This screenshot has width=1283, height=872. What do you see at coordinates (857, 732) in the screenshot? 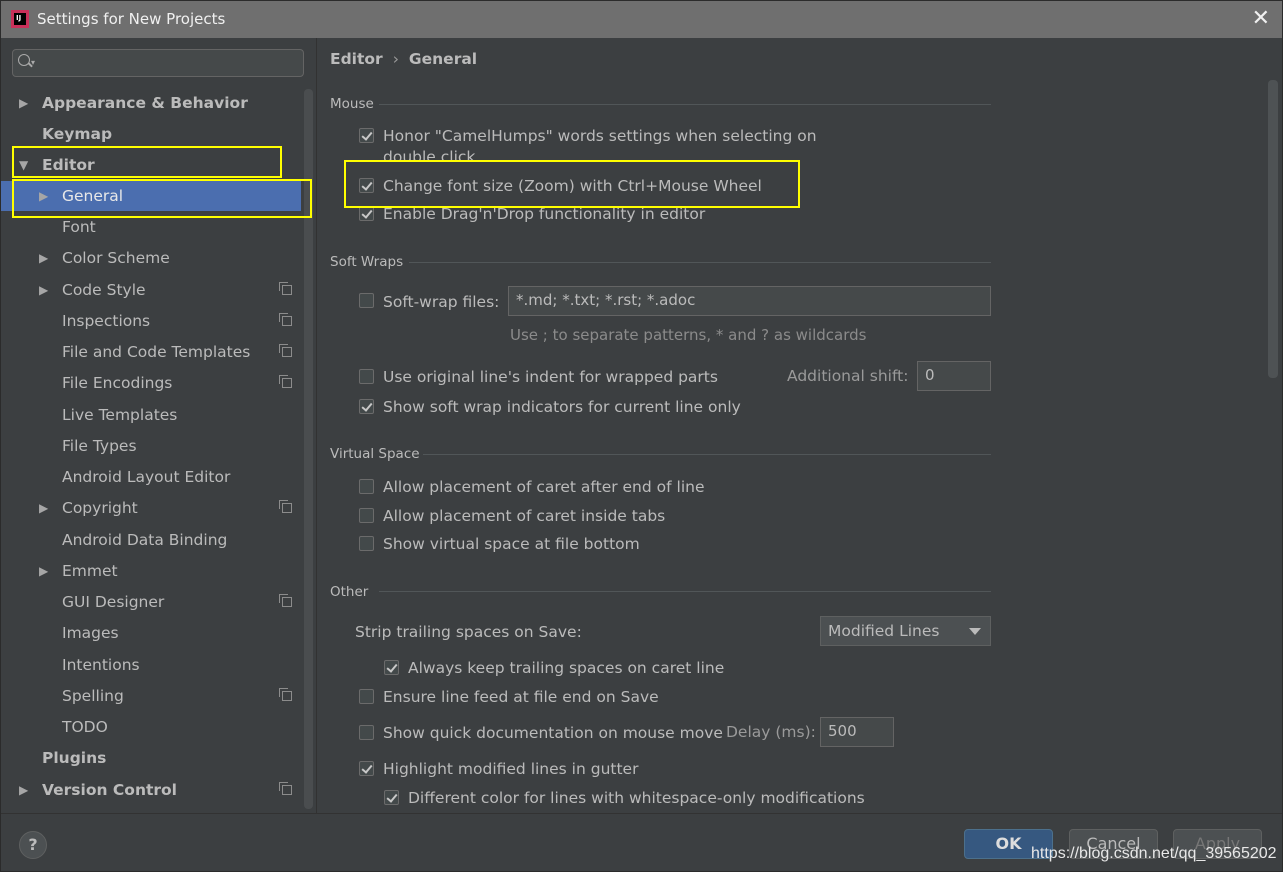
I see `delay-field: 500` at bounding box center [857, 732].